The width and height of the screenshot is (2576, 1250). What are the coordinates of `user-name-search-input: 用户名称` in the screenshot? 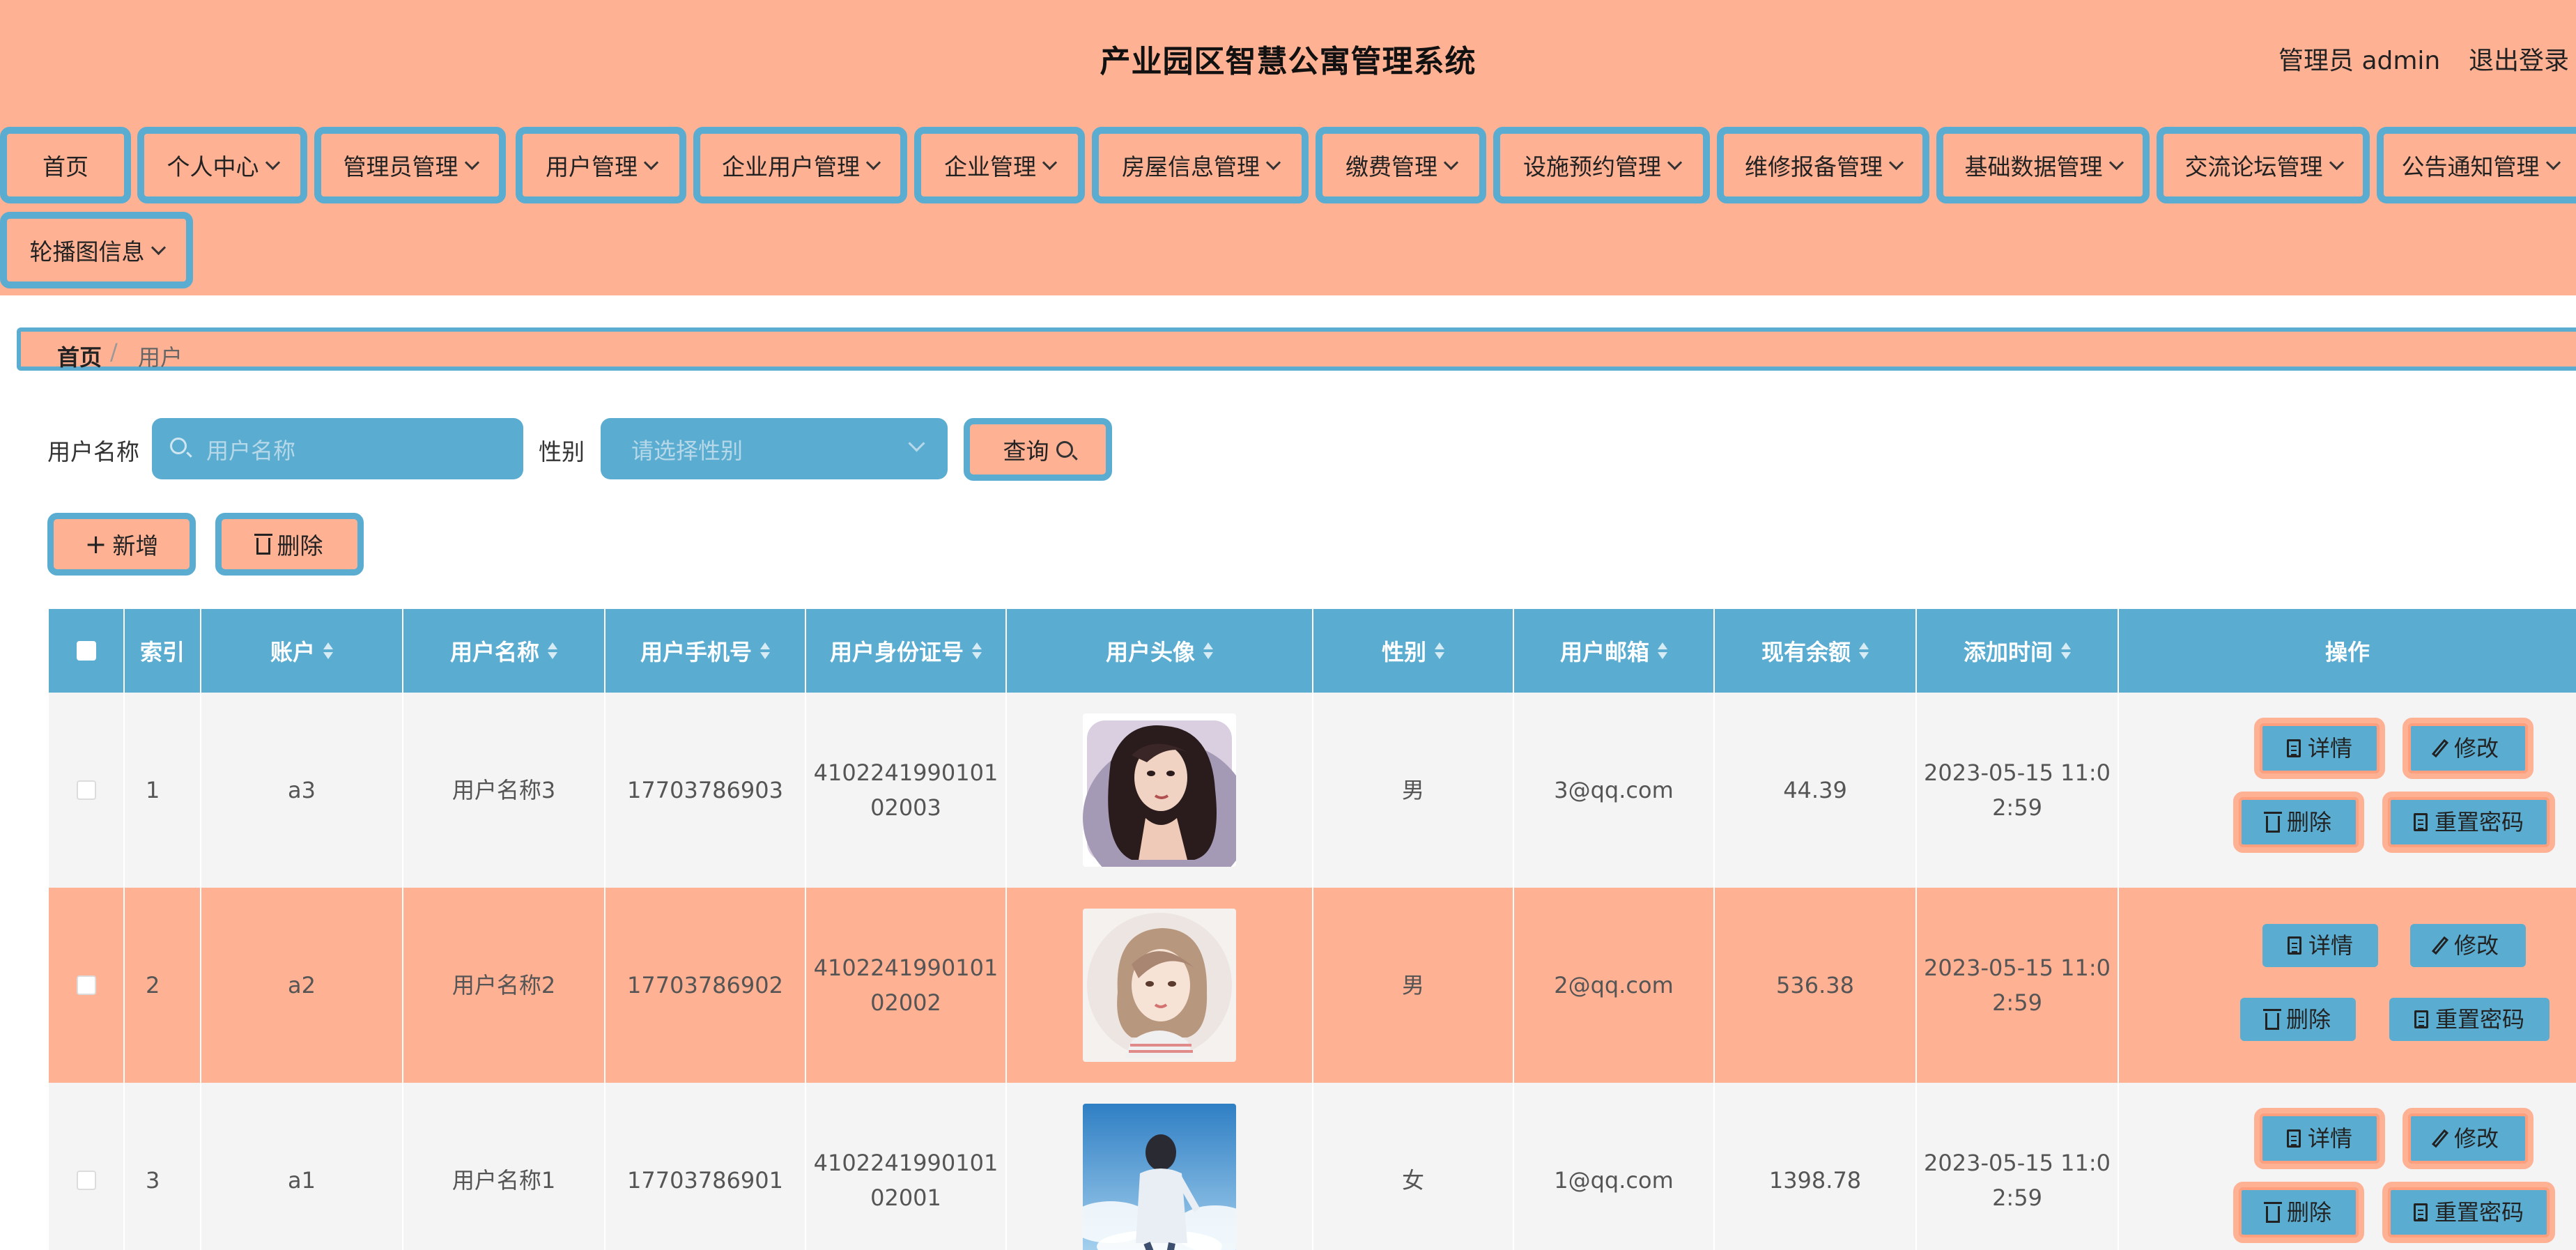 It's located at (337, 448).